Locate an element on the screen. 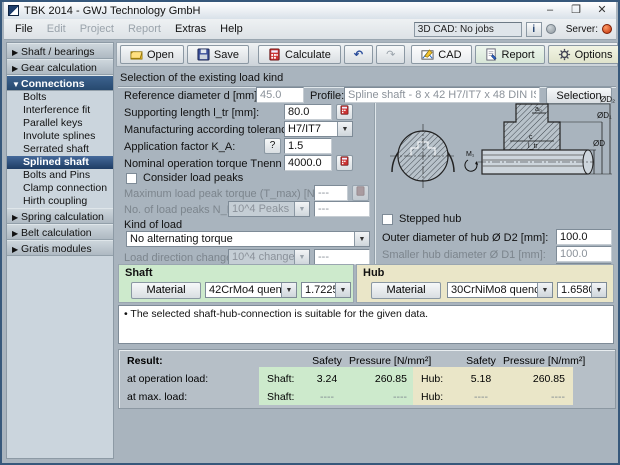 Image resolution: width=620 pixels, height=465 pixels. hub-safety-max: ---- is located at coordinates (481, 396).